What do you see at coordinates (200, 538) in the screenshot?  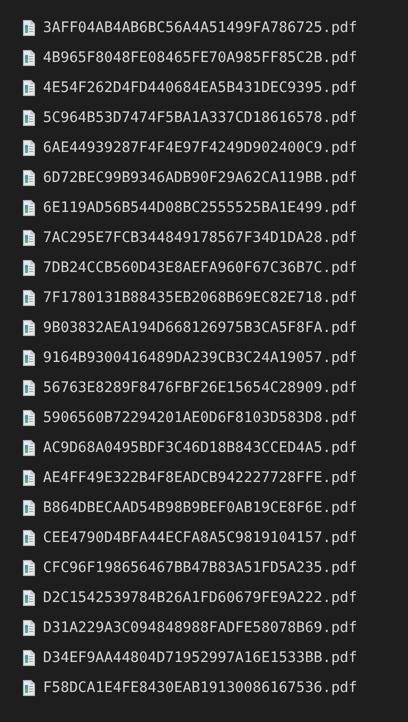 I see `file-name: CEE4790D4BFA44ECFA8A5C9819104157.pdf` at bounding box center [200, 538].